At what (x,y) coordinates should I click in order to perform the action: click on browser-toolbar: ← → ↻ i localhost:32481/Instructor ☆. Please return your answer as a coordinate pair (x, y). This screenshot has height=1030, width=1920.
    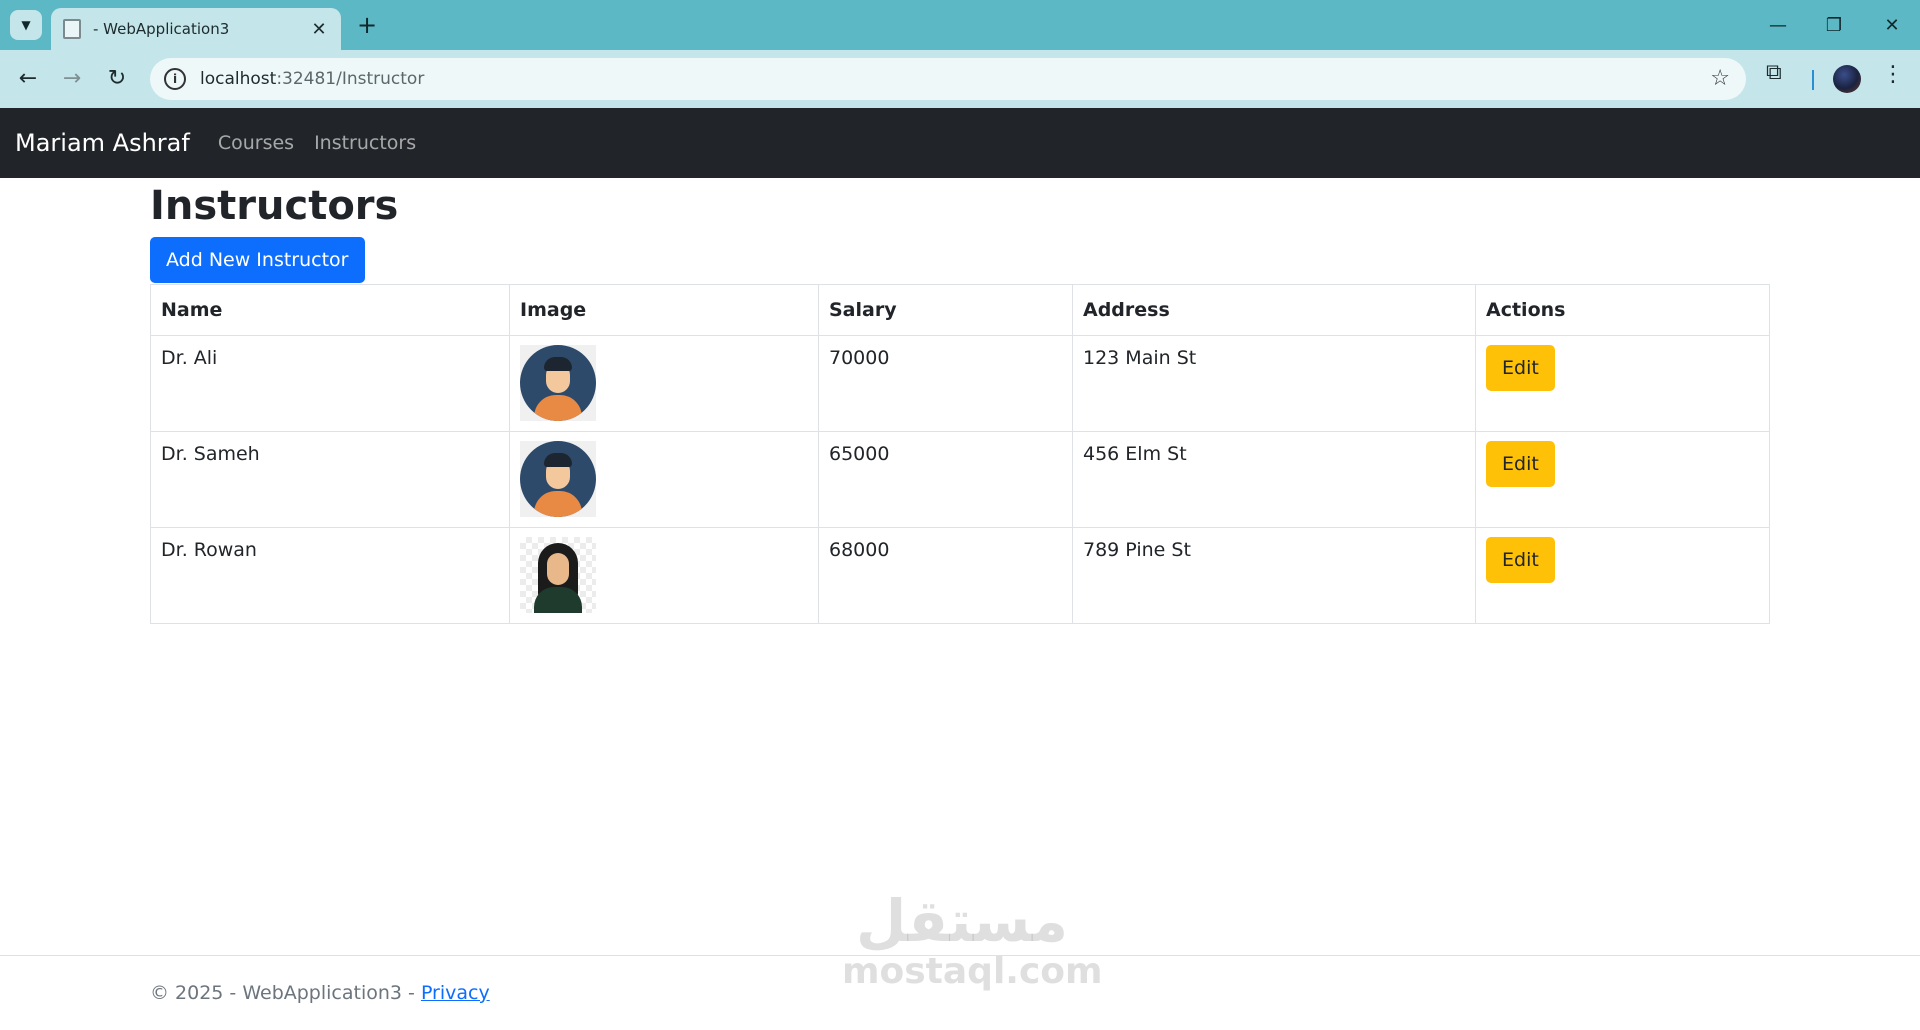
    Looking at the image, I should click on (960, 79).